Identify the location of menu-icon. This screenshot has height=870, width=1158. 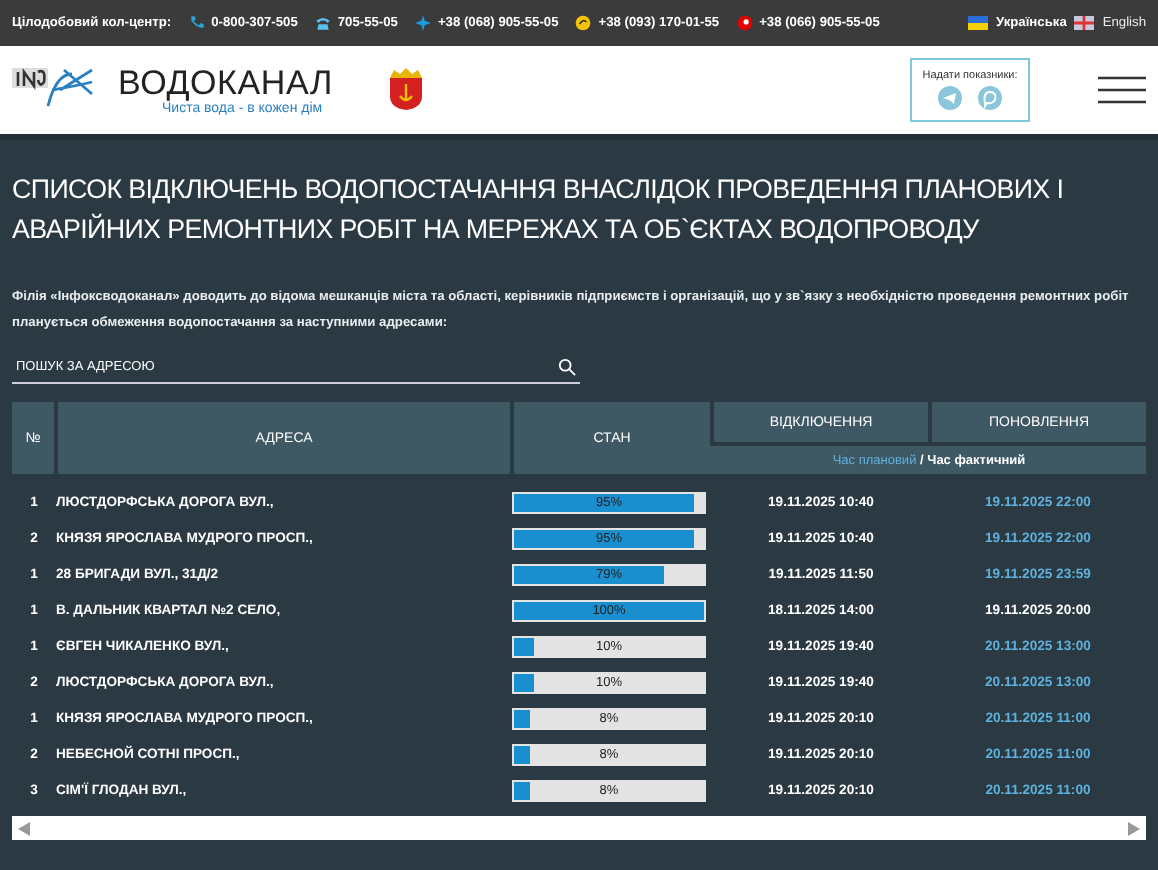
(1122, 90).